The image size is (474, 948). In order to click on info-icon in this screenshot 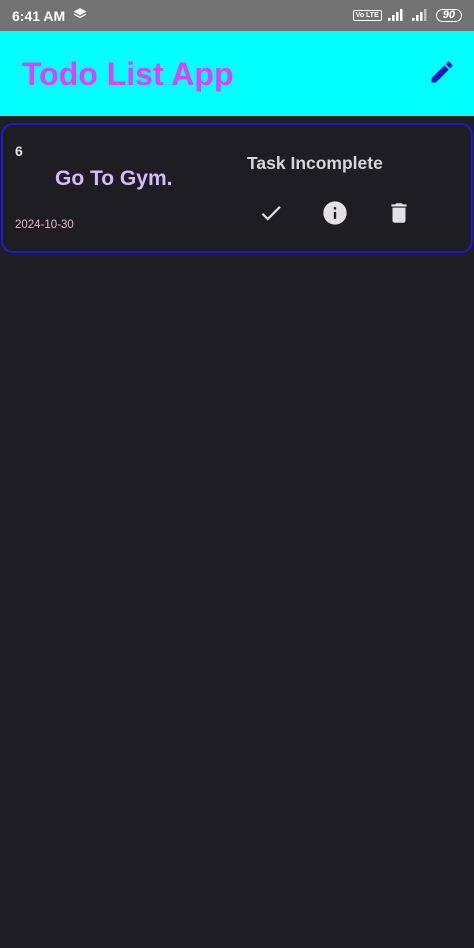, I will do `click(335, 215)`.